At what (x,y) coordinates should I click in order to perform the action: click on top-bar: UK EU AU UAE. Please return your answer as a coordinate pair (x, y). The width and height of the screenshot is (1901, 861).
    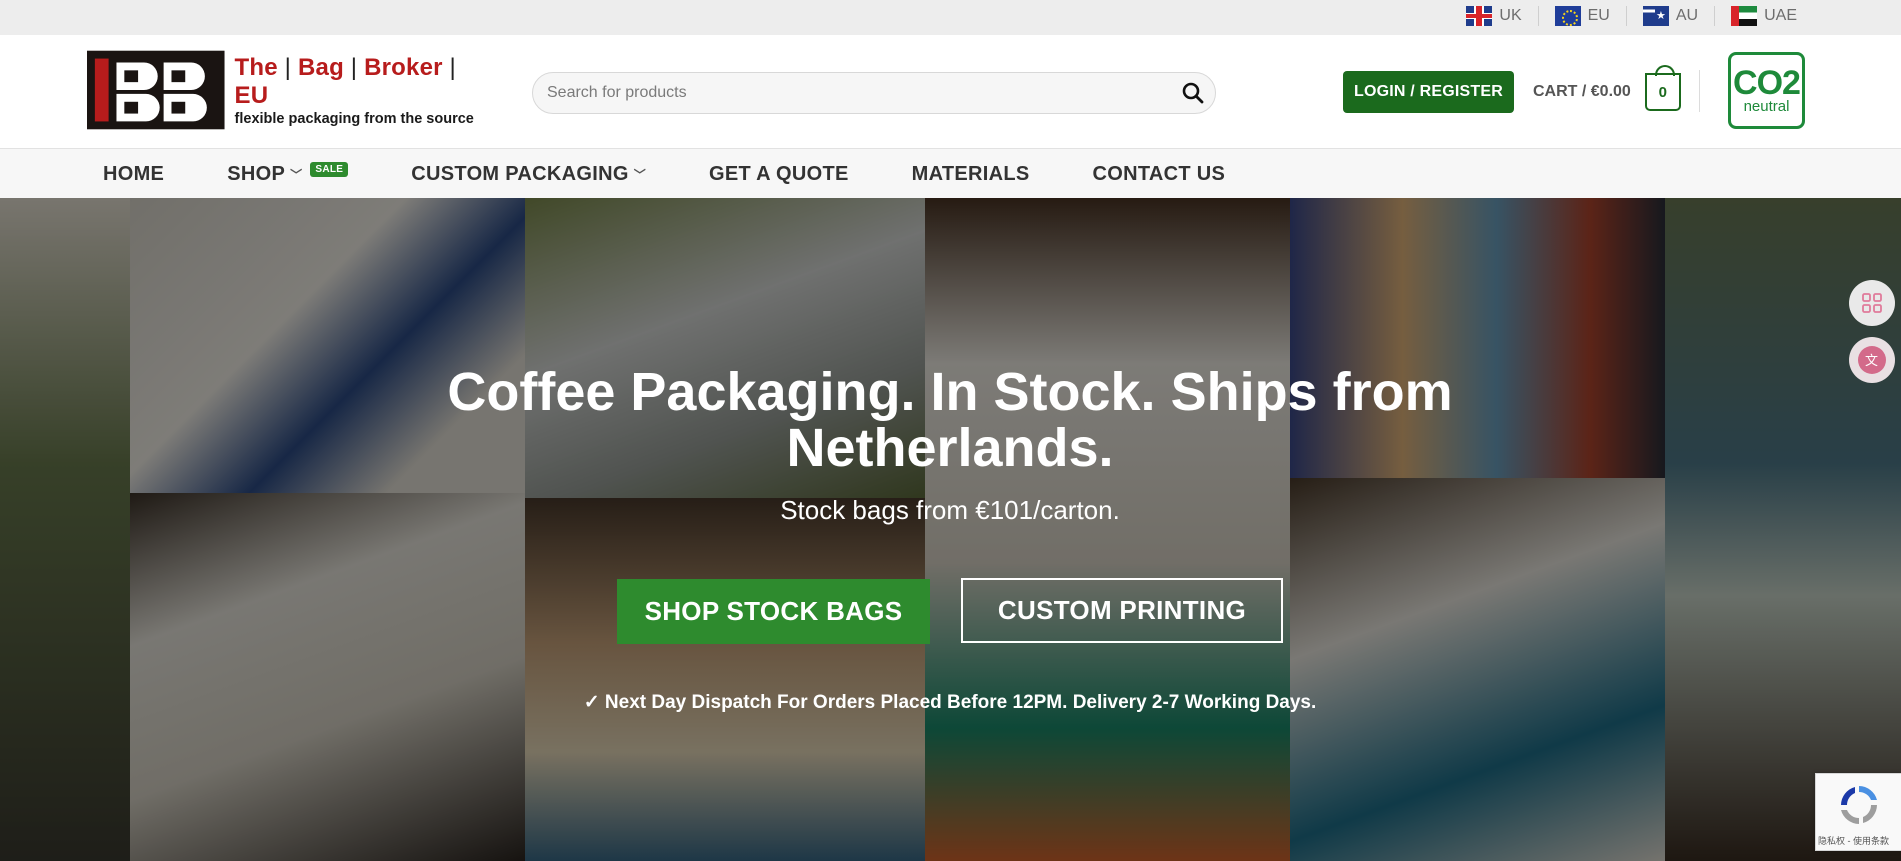
    Looking at the image, I should click on (950, 17).